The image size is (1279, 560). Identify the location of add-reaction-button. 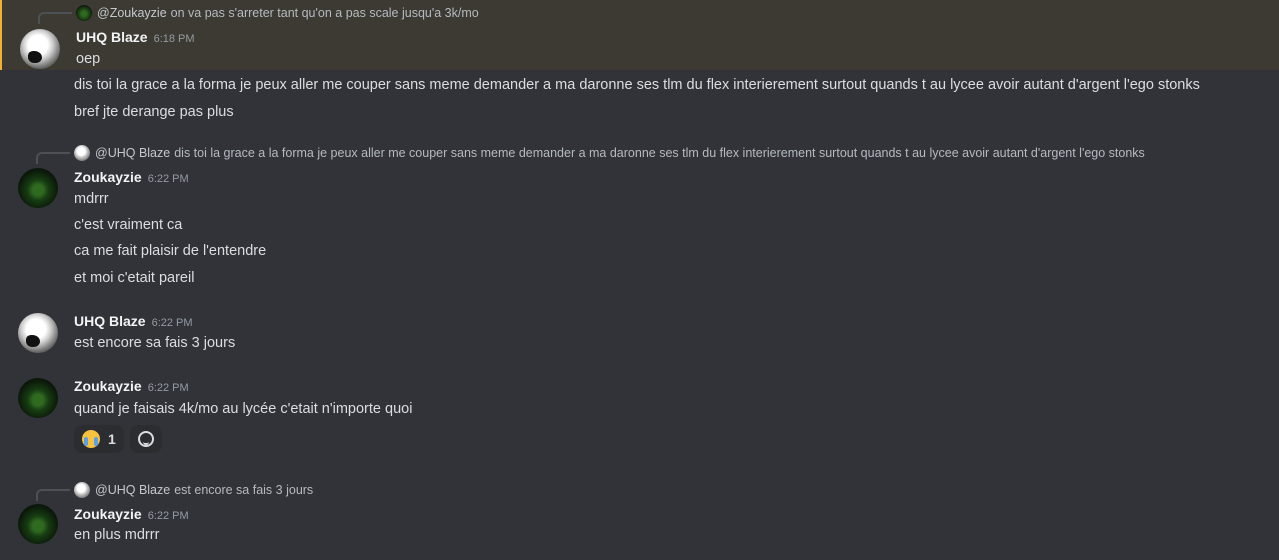
(145, 439).